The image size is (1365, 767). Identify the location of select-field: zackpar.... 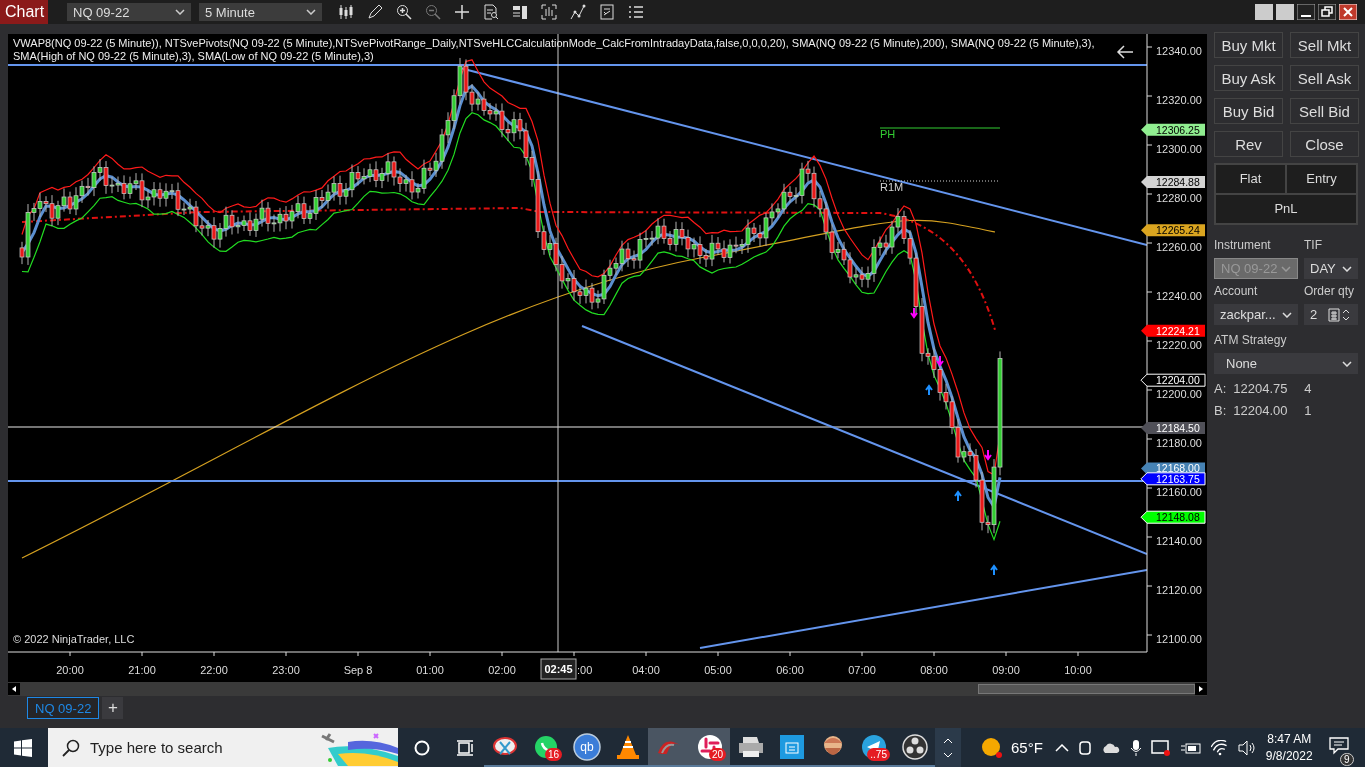
(1256, 314).